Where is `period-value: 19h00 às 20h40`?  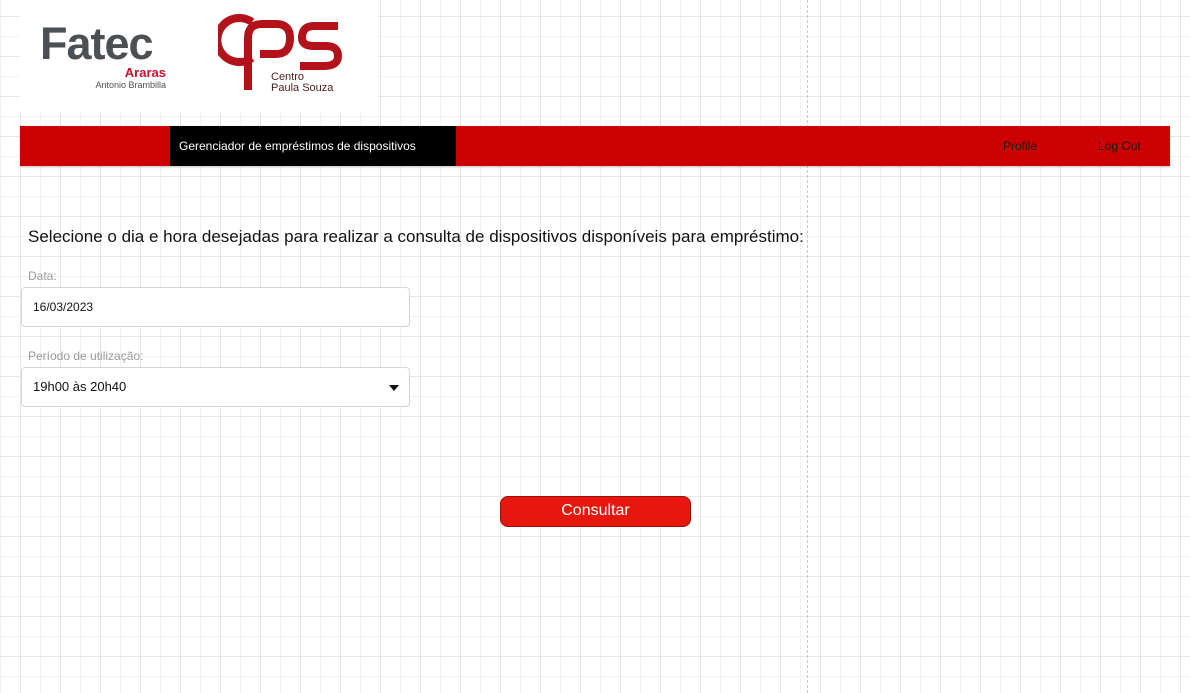
period-value: 19h00 às 20h40 is located at coordinates (80, 386).